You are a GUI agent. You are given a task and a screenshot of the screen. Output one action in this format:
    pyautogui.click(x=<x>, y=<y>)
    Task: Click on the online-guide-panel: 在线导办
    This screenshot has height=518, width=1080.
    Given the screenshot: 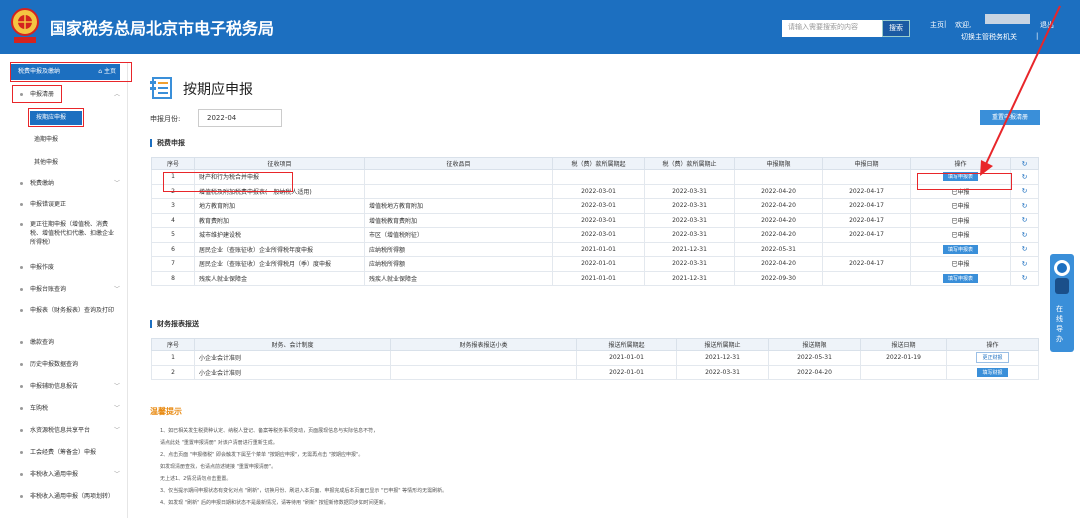 What is the action you would take?
    pyautogui.click(x=1062, y=303)
    